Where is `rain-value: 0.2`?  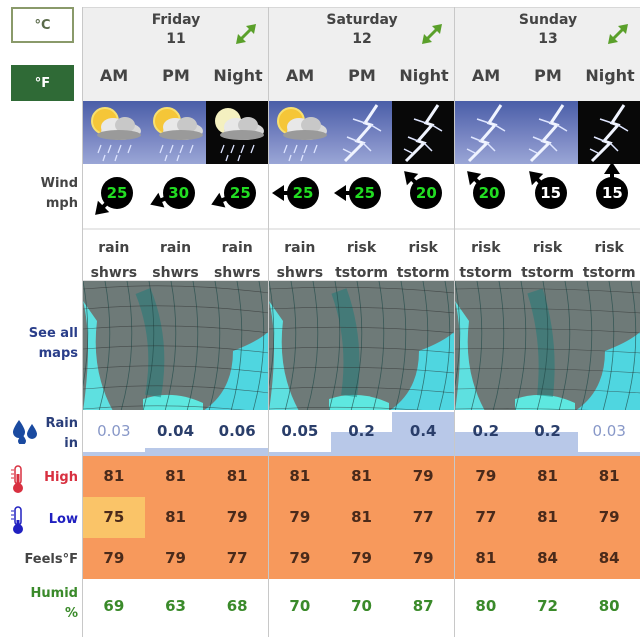
rain-value: 0.2 is located at coordinates (361, 431).